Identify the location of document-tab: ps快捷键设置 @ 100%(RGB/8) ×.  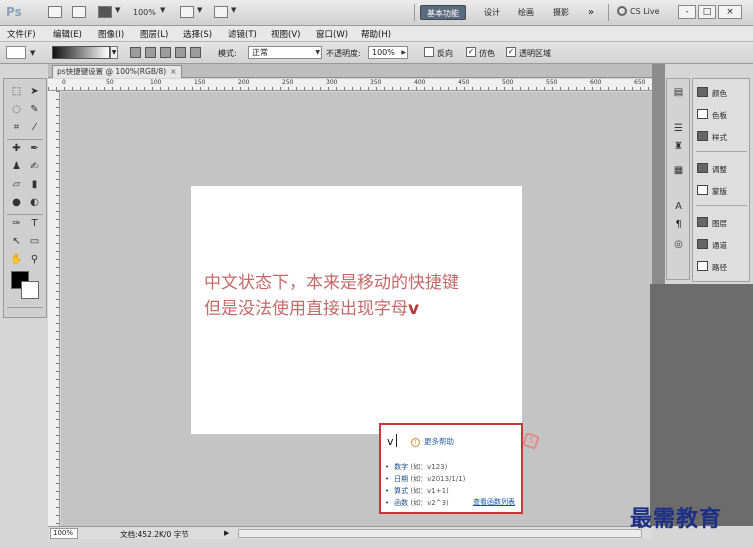
(117, 71).